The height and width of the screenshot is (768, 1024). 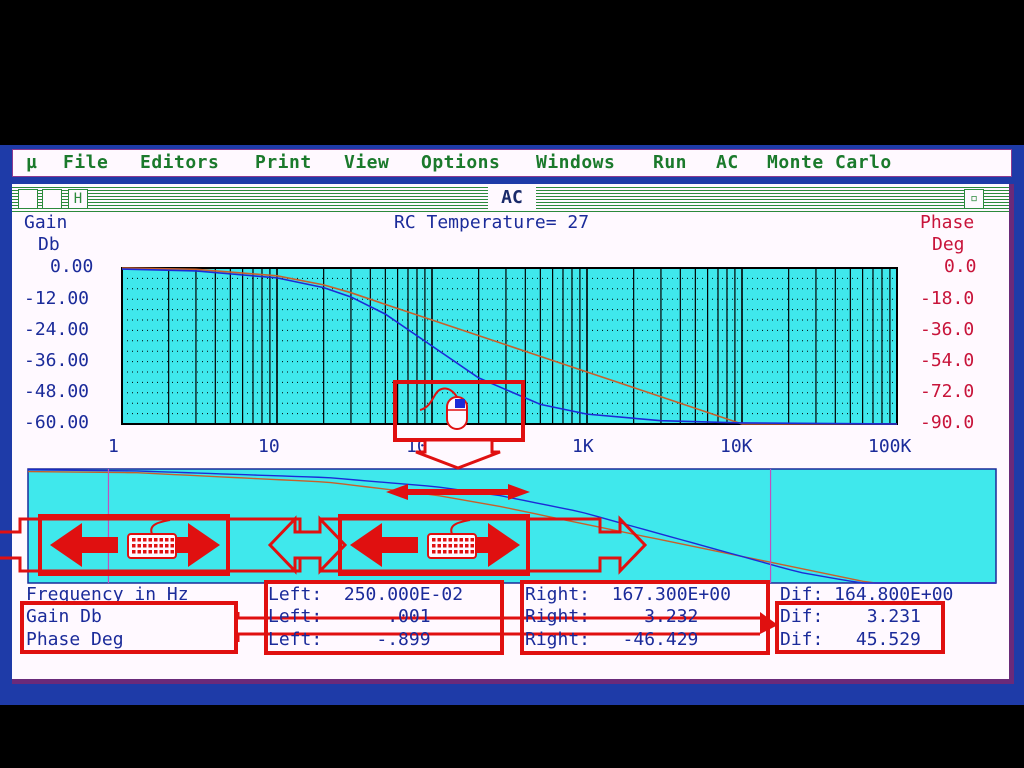 I want to click on callout-pointer, so click(x=458, y=454).